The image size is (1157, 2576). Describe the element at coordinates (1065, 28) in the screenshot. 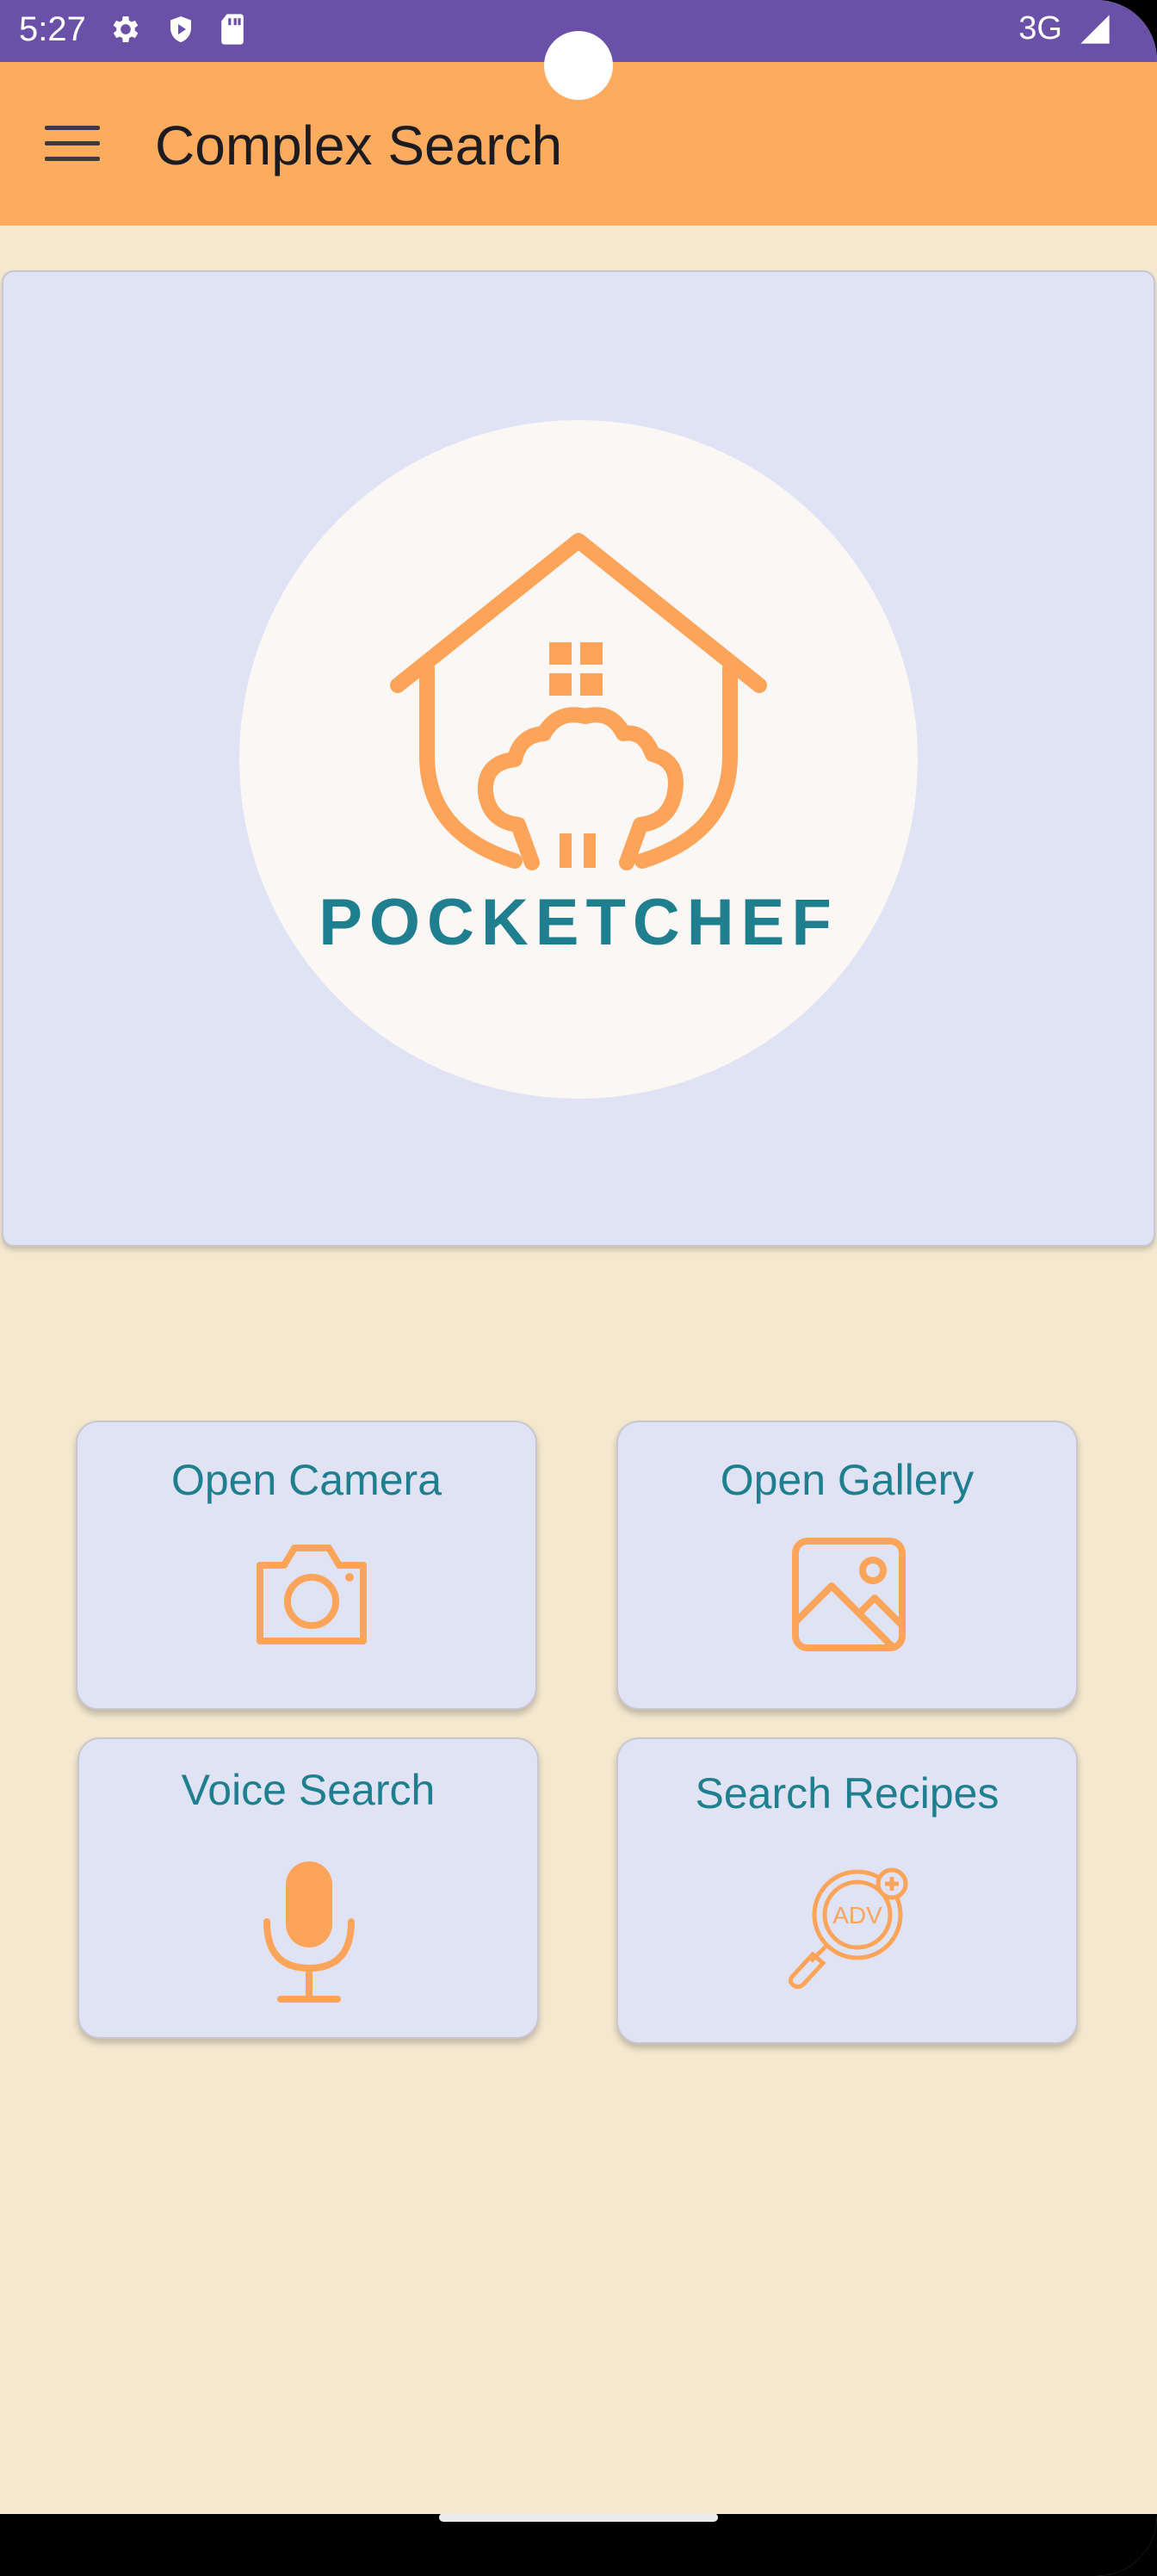

I see `status-icons-right: 3G` at that location.